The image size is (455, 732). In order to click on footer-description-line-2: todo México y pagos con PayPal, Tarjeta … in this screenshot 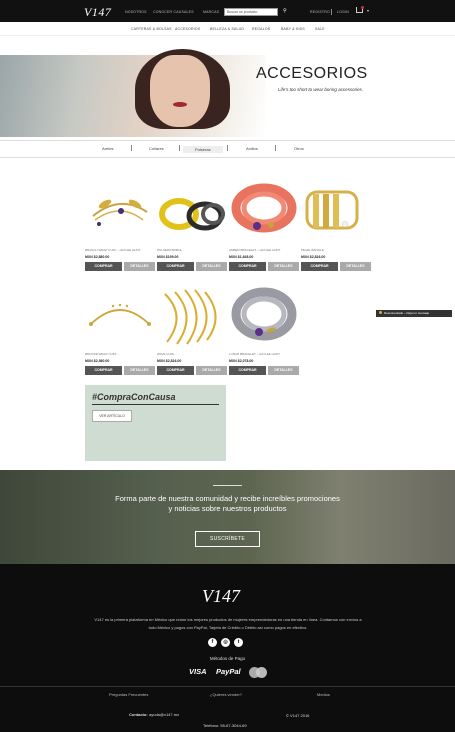, I will do `click(228, 627)`.